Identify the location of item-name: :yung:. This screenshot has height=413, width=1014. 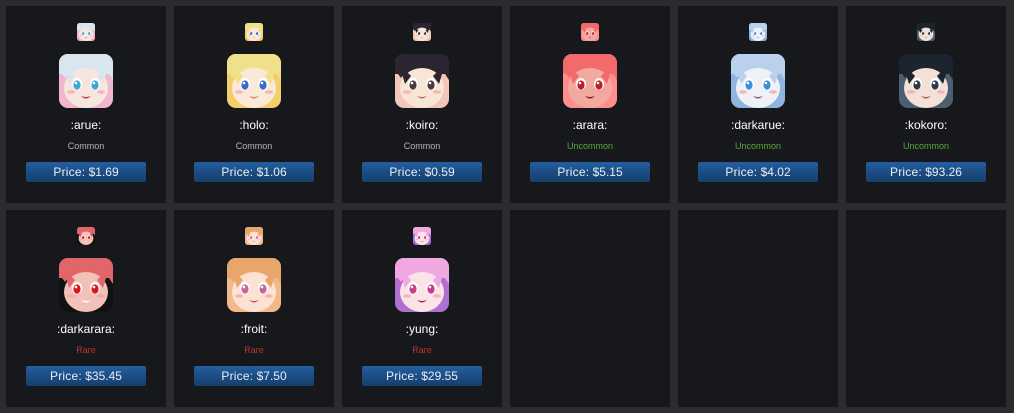
(422, 329).